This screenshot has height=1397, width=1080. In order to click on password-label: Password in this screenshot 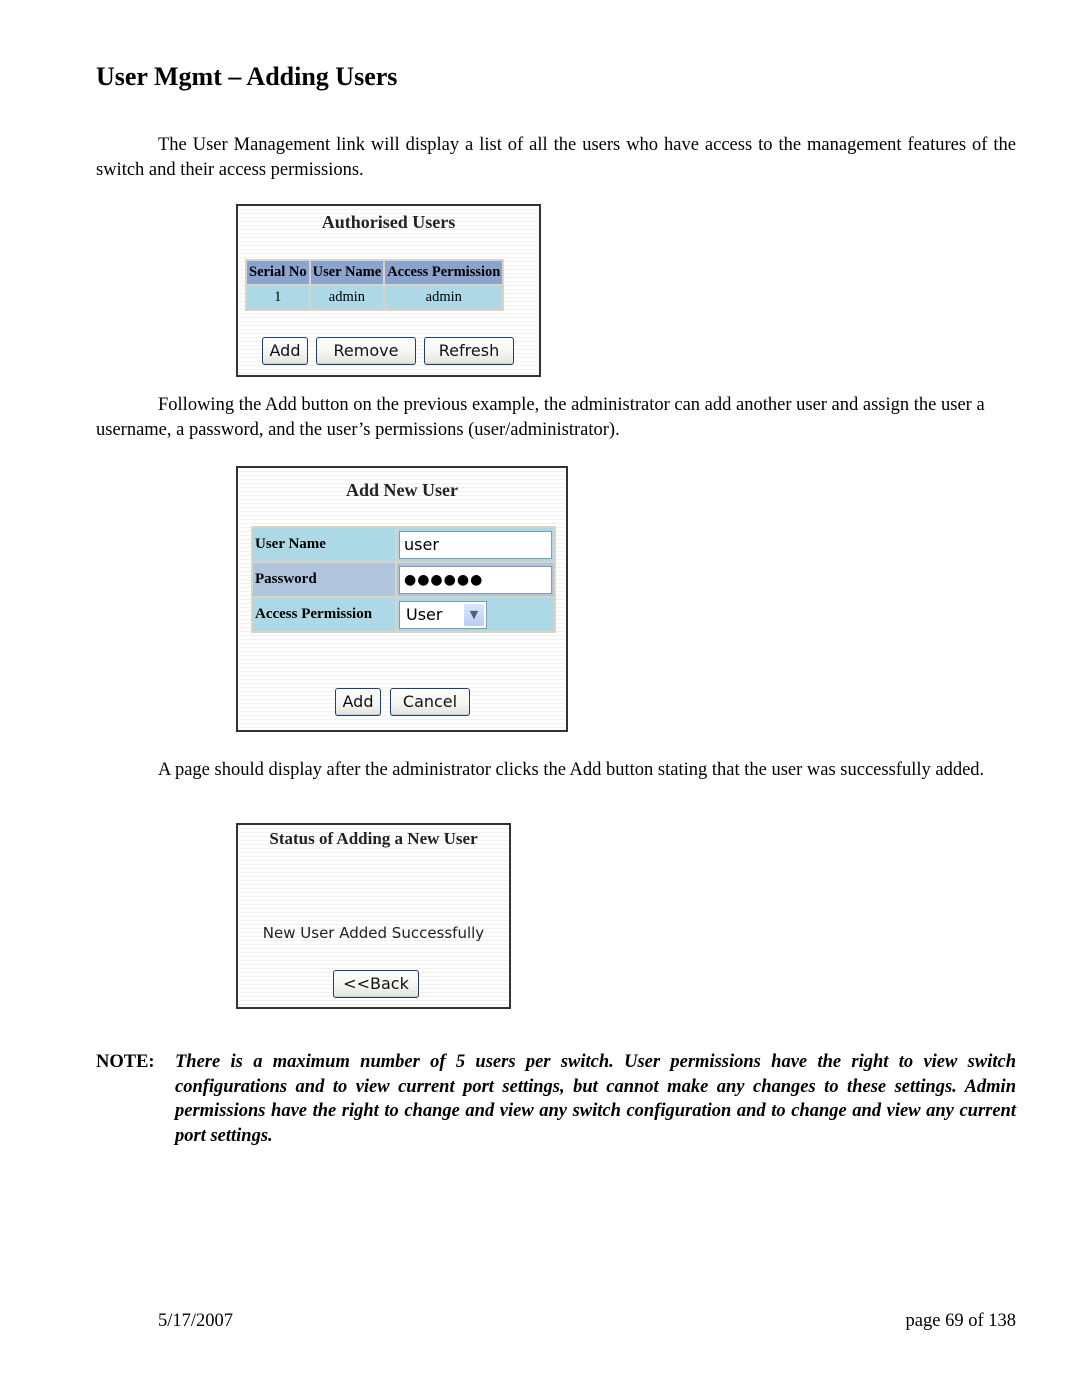, I will do `click(324, 579)`.